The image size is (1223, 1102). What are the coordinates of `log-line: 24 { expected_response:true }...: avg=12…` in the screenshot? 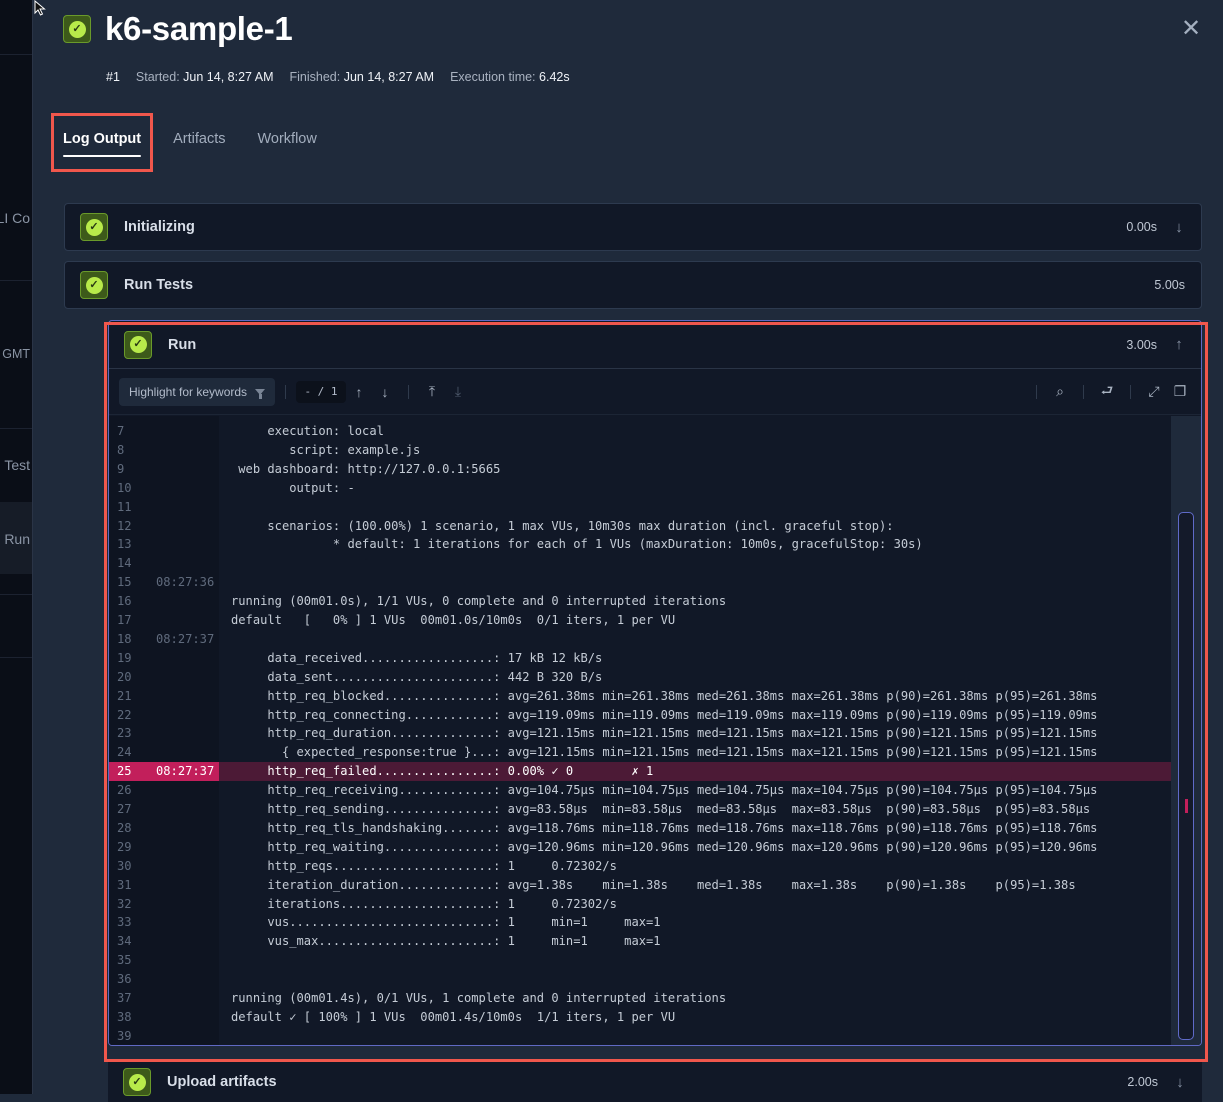 It's located at (640, 752).